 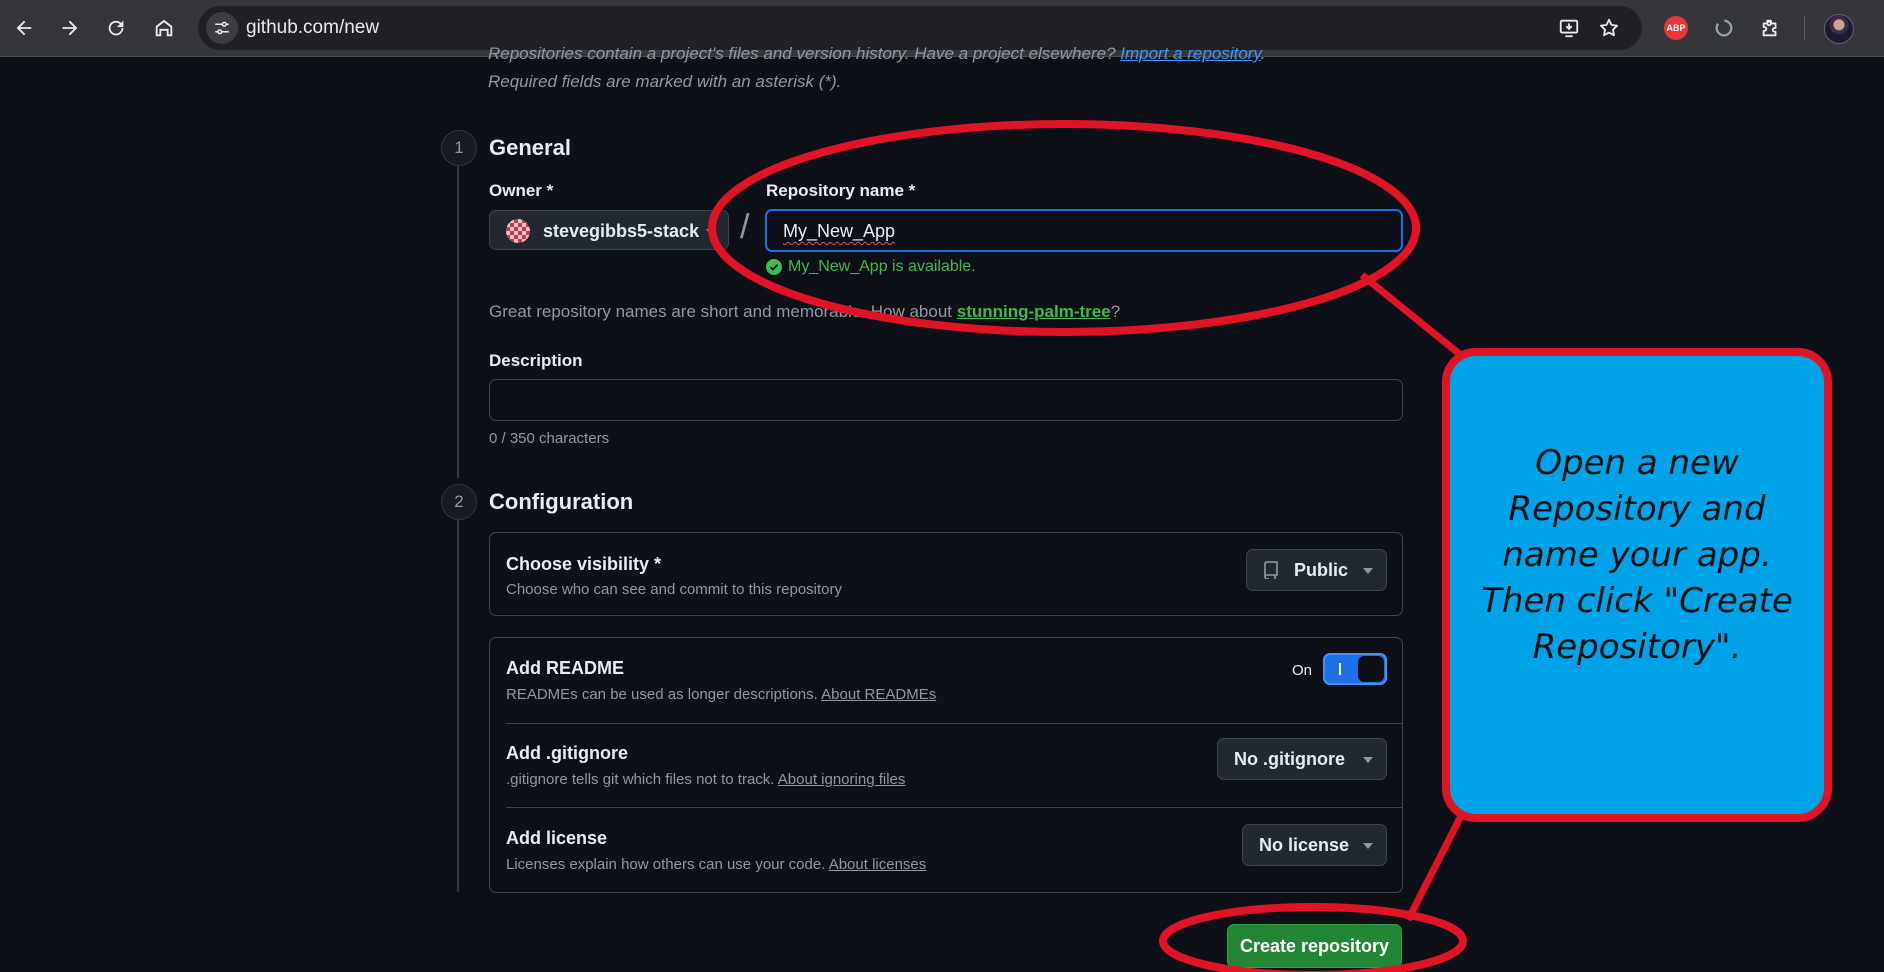 I want to click on url-text: github.com/new, so click(x=312, y=28).